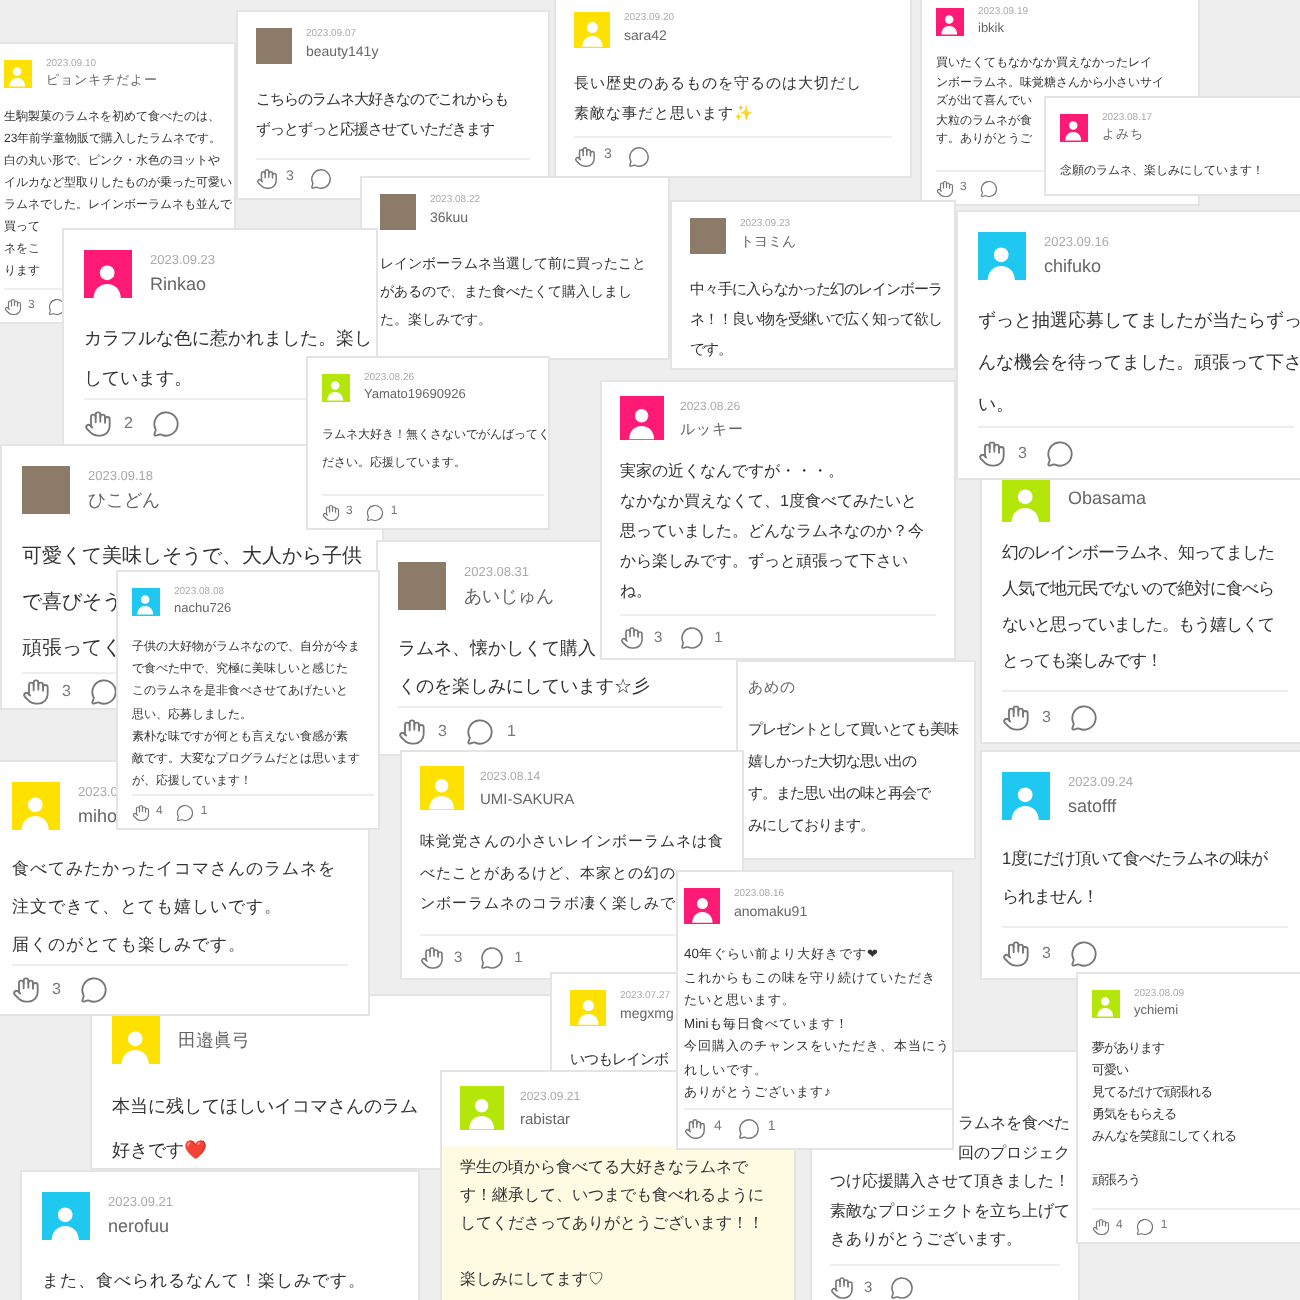  I want to click on comment-text-line: から楽しみです。ずっと頑張って下さい, so click(764, 562).